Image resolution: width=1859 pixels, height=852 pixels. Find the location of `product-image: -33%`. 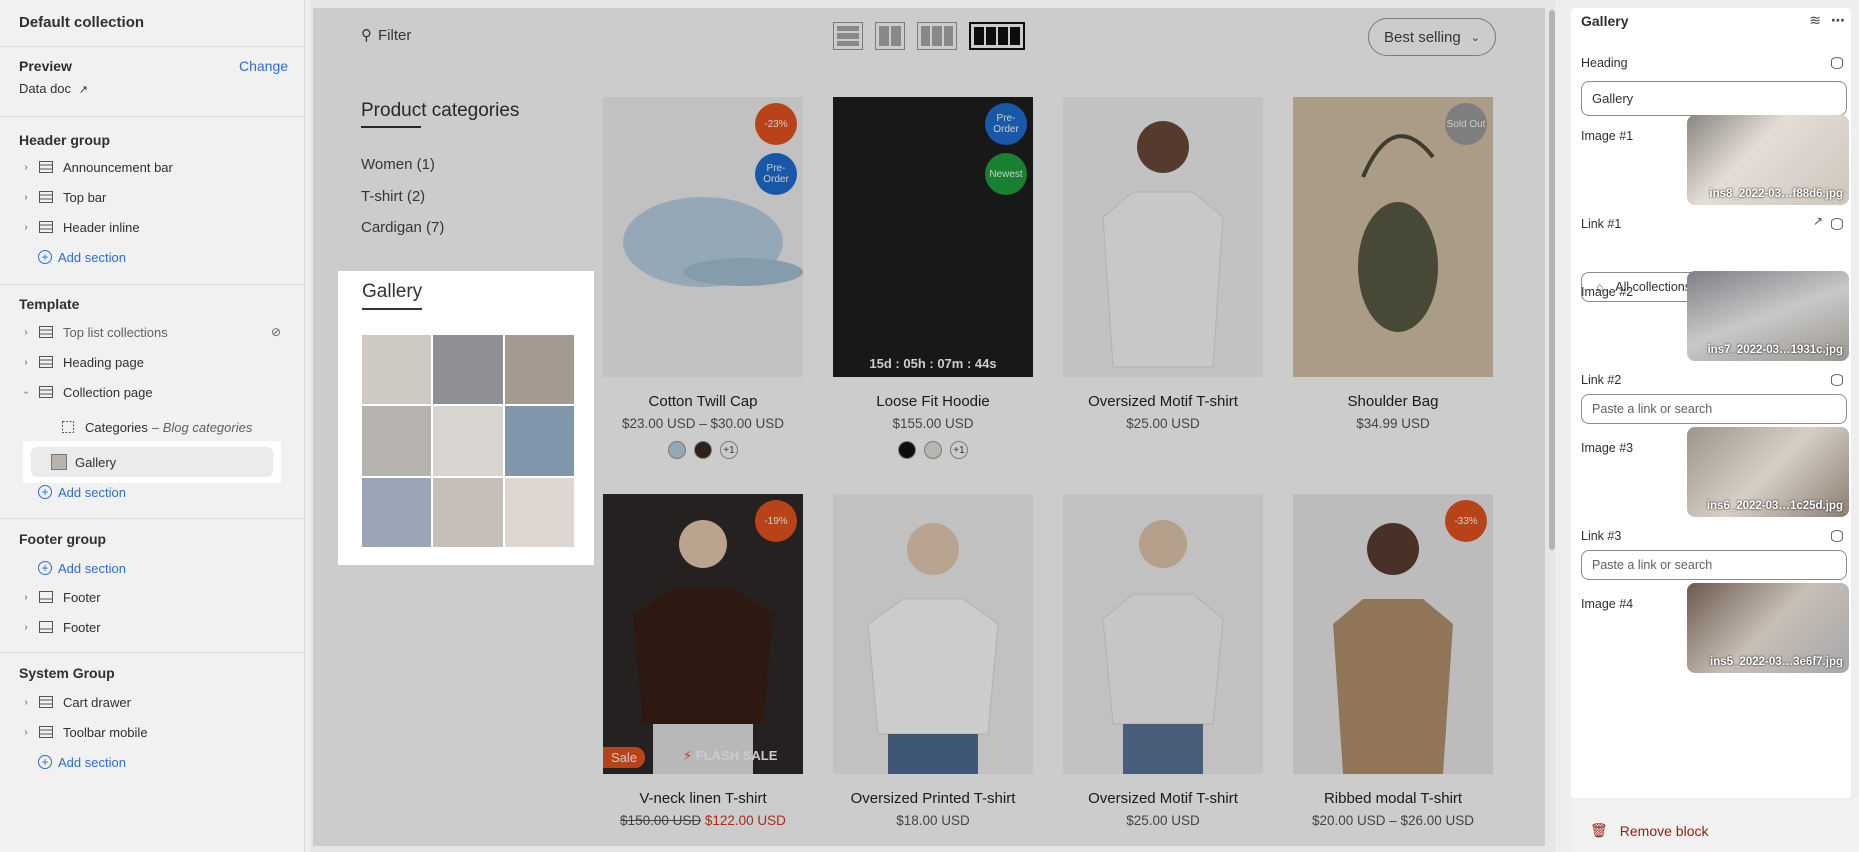

product-image: -33% is located at coordinates (1393, 634).